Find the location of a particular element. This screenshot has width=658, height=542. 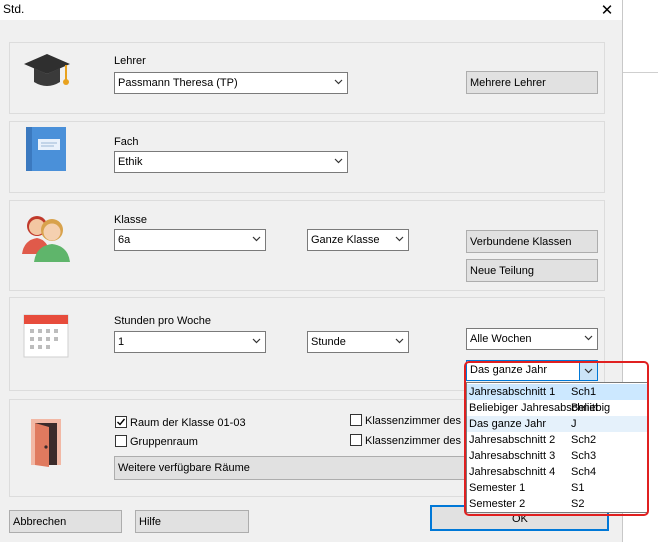

klassenzimmer-schueler-checkbox is located at coordinates (356, 440).